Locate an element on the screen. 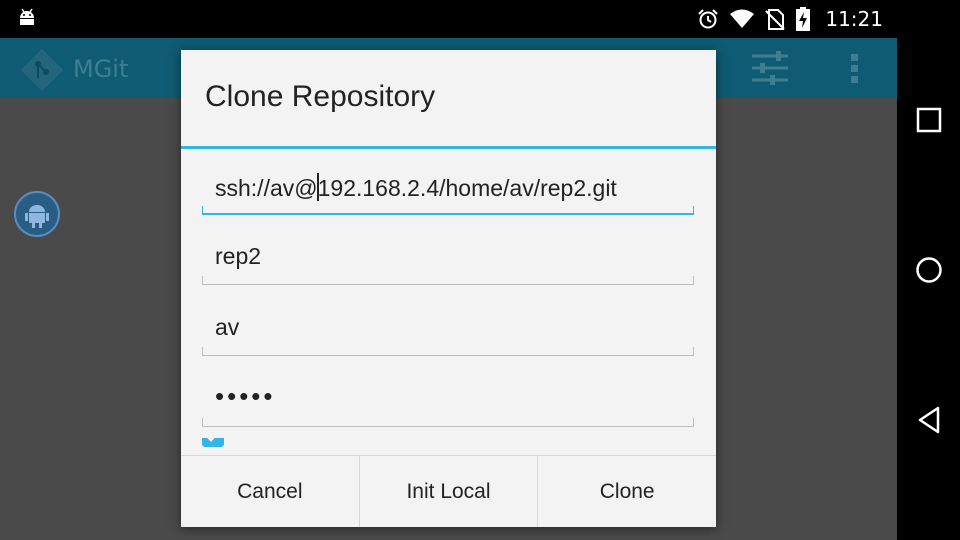 Image resolution: width=960 pixels, height=540 pixels. password-value: ••••• is located at coordinates (245, 396).